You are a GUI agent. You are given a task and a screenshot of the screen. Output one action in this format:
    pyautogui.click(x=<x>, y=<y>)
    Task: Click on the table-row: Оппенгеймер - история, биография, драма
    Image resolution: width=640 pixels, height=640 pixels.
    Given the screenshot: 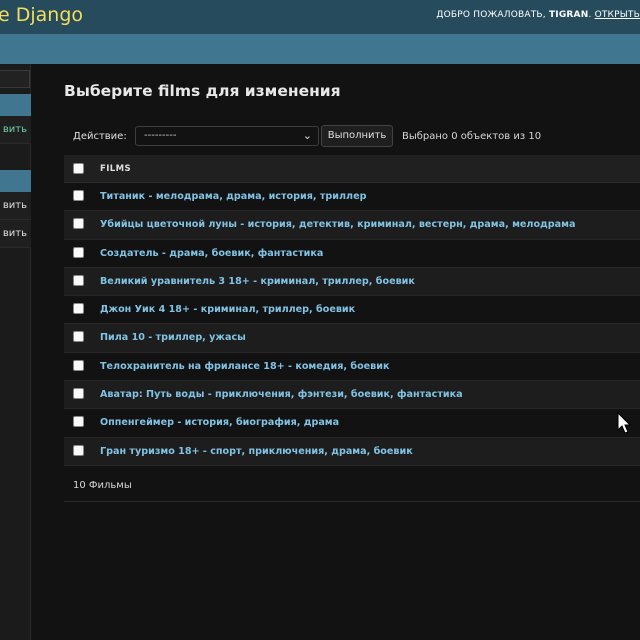 What is the action you would take?
    pyautogui.click(x=352, y=423)
    